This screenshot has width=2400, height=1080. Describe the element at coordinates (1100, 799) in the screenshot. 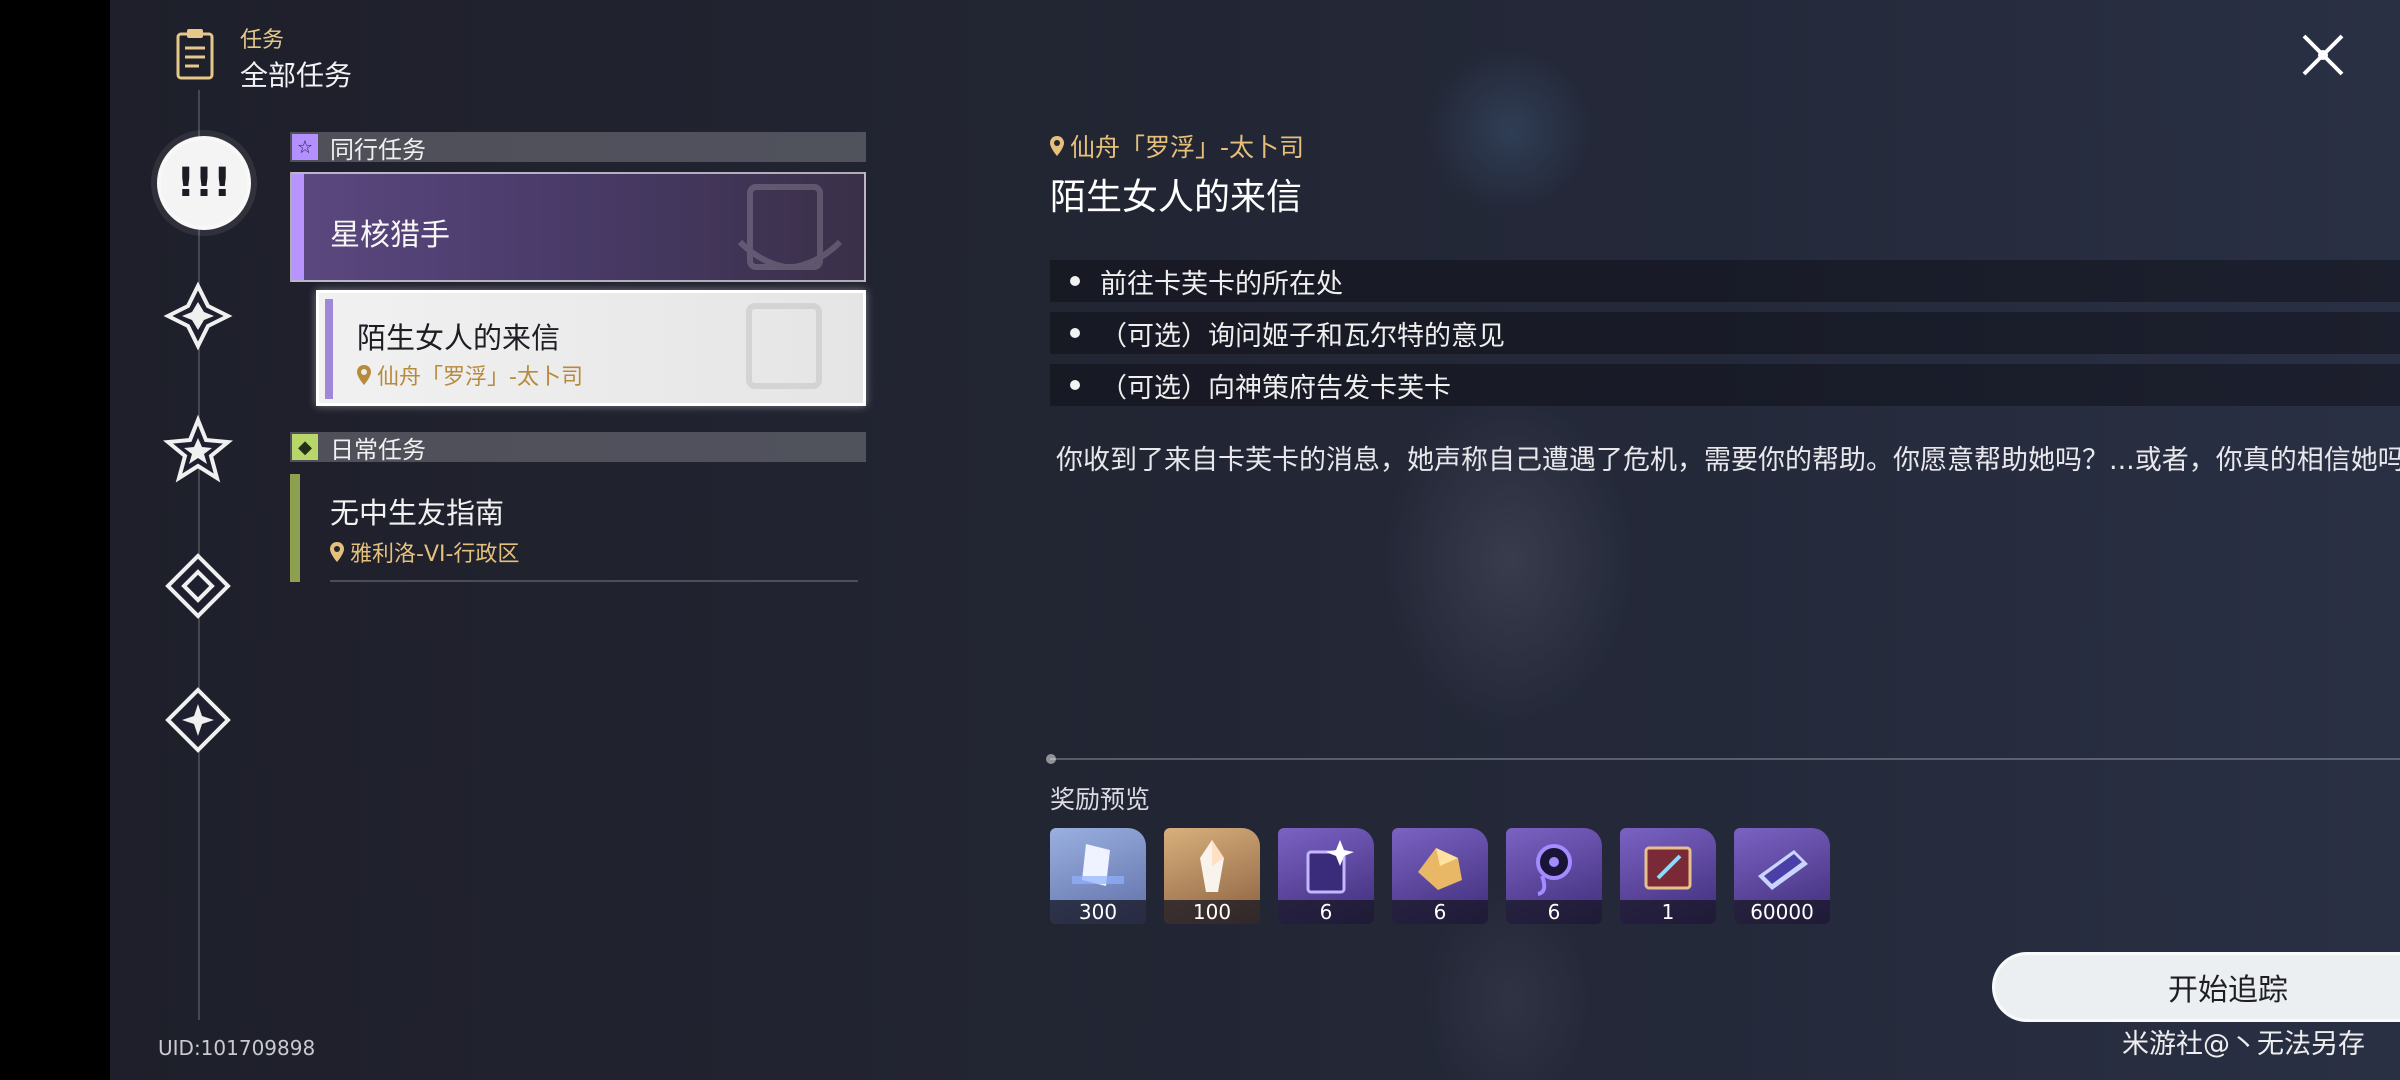

I see `reward-preview-label: 奖励预览` at that location.